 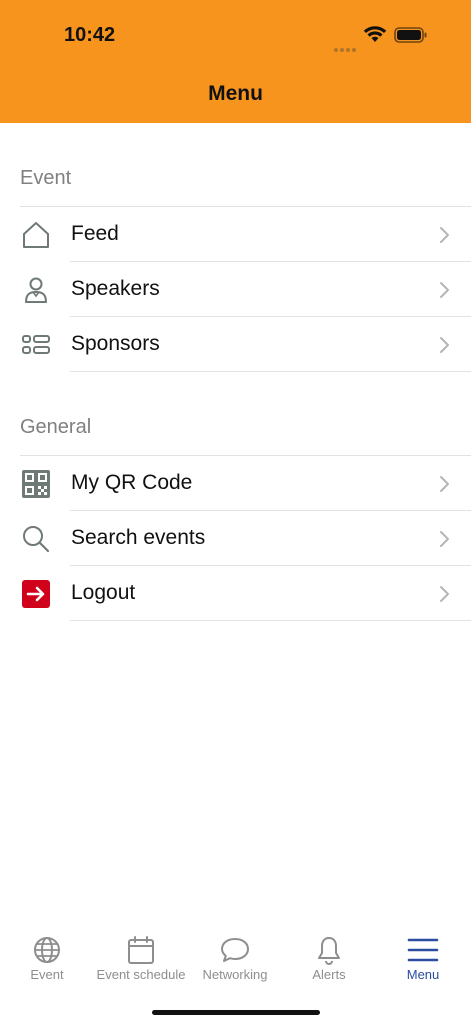 What do you see at coordinates (47, 950) in the screenshot?
I see `globe-icon` at bounding box center [47, 950].